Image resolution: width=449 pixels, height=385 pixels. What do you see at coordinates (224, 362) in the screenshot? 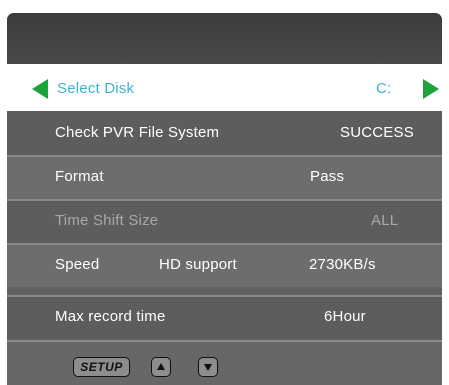
I see `key-hint-bar: SETUP` at bounding box center [224, 362].